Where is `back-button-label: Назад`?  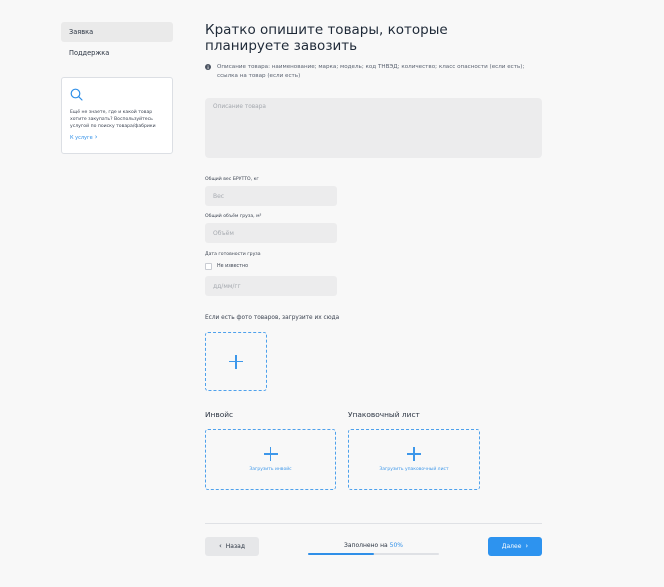
back-button-label: Назад is located at coordinates (235, 546).